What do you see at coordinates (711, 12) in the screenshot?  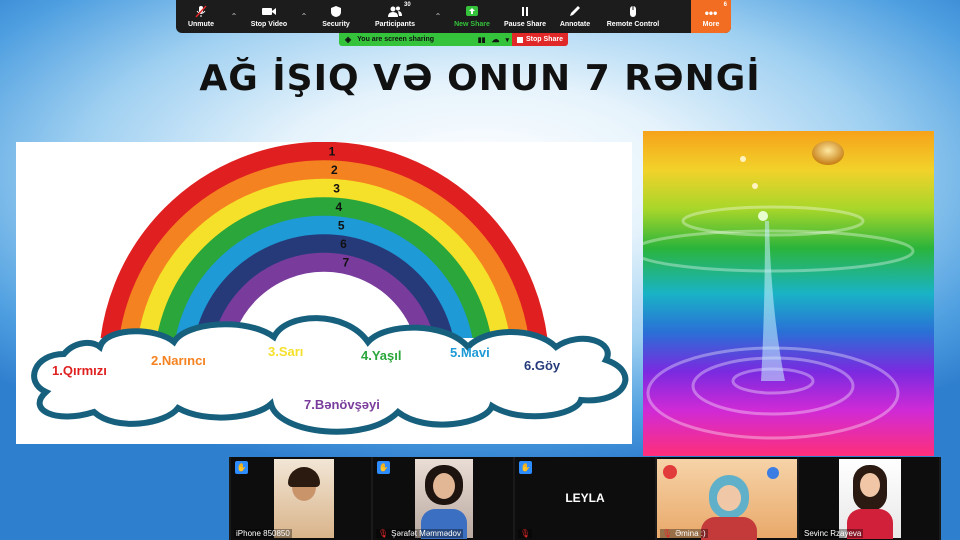 I see `more-dots-icon: •••` at bounding box center [711, 12].